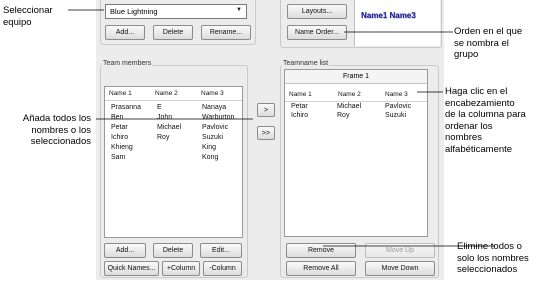 This screenshot has width=538, height=295. What do you see at coordinates (164, 117) in the screenshot?
I see `tm-cell: John` at bounding box center [164, 117].